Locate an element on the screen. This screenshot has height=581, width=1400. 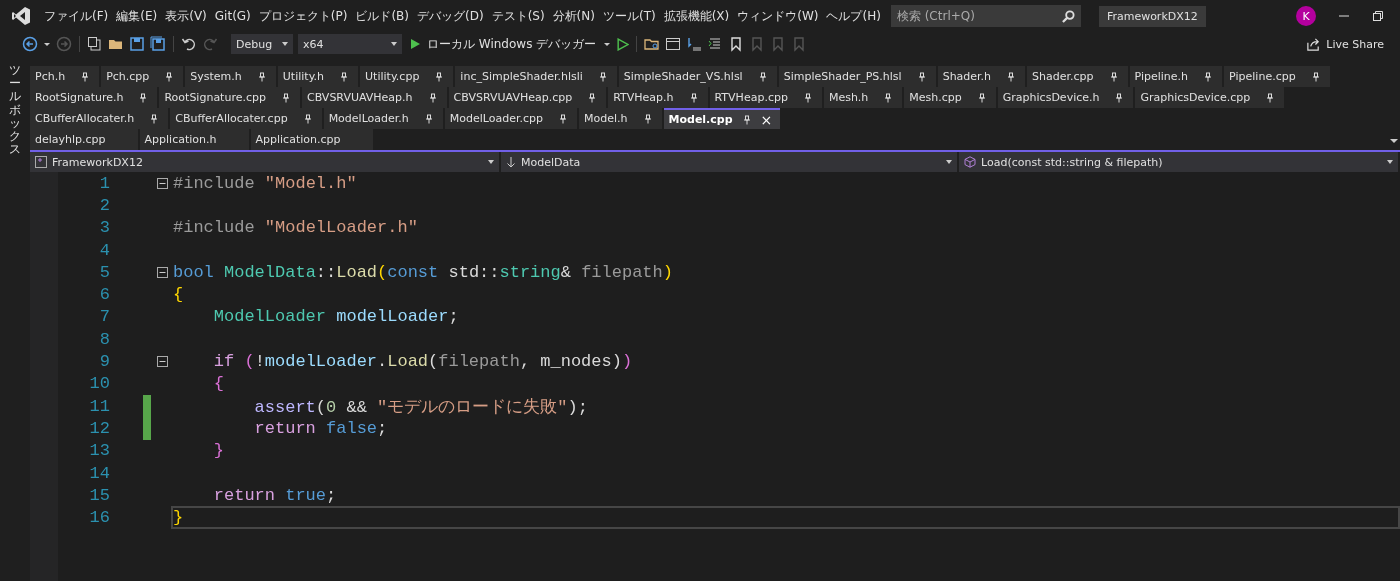
line-number: 11 is located at coordinates (99, 406).